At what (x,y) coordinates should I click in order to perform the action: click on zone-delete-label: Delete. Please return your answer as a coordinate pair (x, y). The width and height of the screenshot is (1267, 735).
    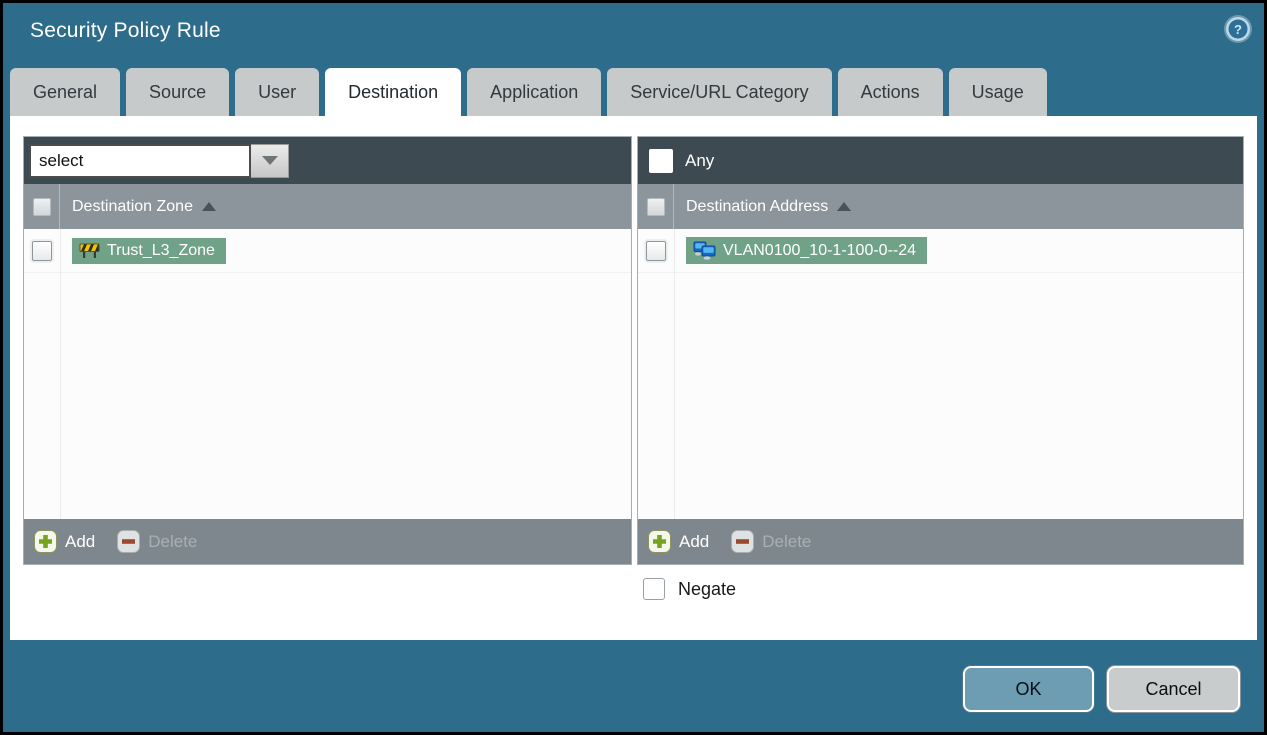
    Looking at the image, I should click on (173, 541).